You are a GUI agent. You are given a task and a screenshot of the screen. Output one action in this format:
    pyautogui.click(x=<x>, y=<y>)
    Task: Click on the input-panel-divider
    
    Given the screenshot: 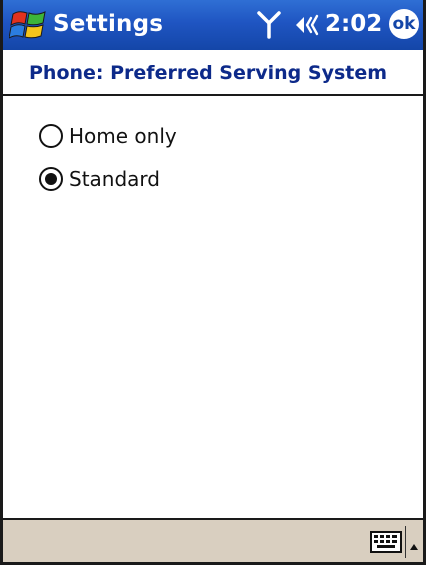 What is the action you would take?
    pyautogui.click(x=405, y=542)
    